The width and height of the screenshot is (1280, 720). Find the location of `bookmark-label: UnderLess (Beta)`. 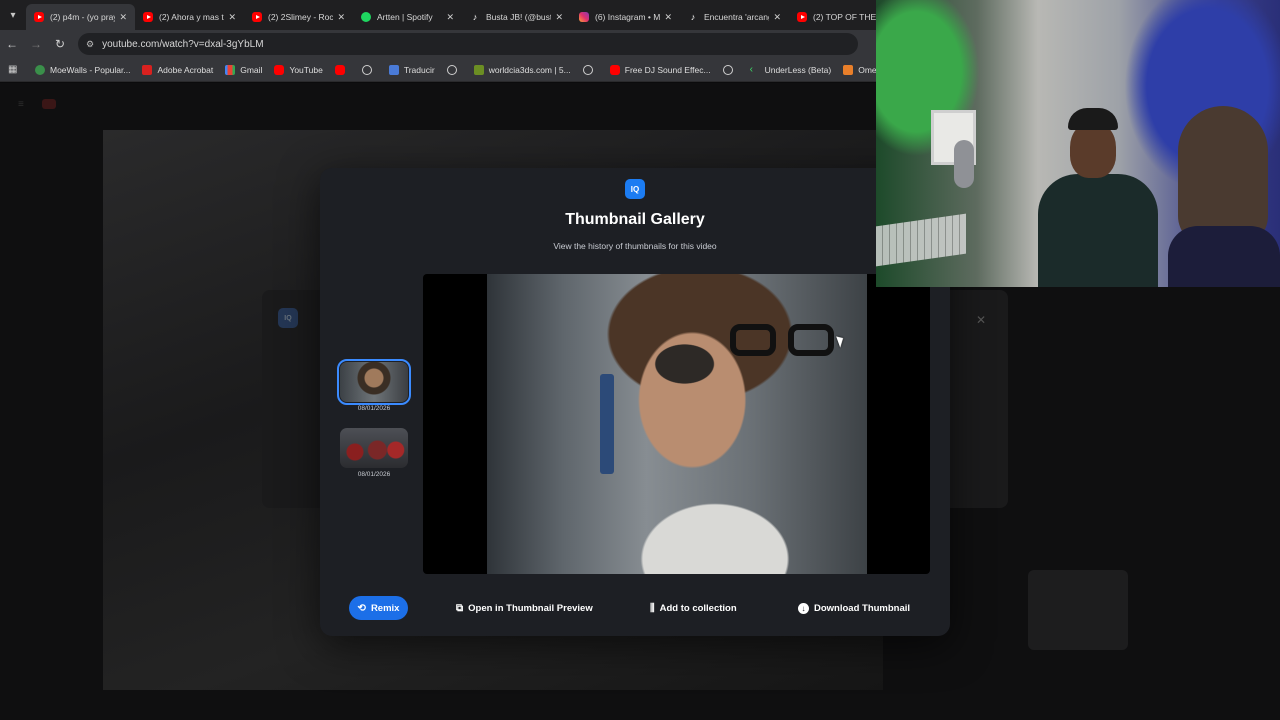

bookmark-label: UnderLess (Beta) is located at coordinates (798, 69).